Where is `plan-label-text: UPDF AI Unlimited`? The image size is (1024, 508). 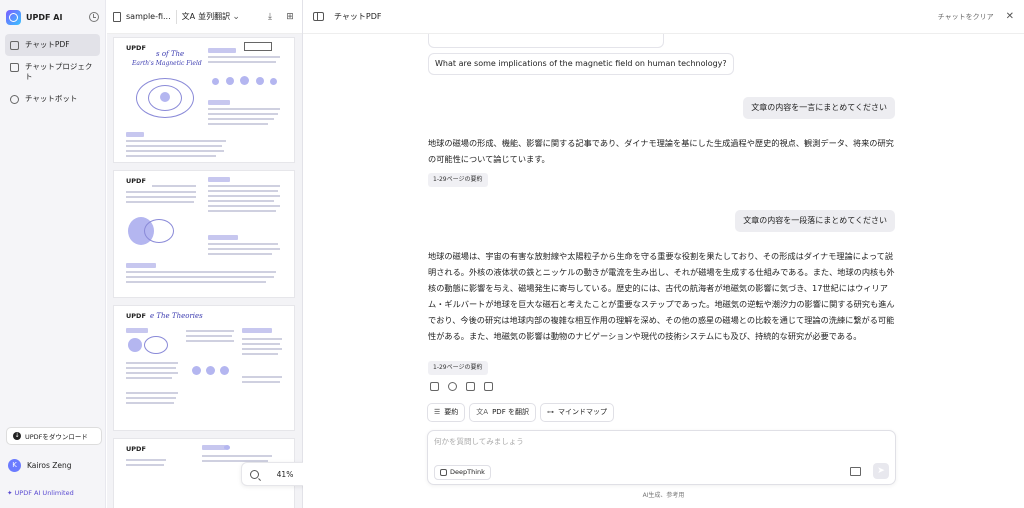 plan-label-text: UPDF AI Unlimited is located at coordinates (44, 493).